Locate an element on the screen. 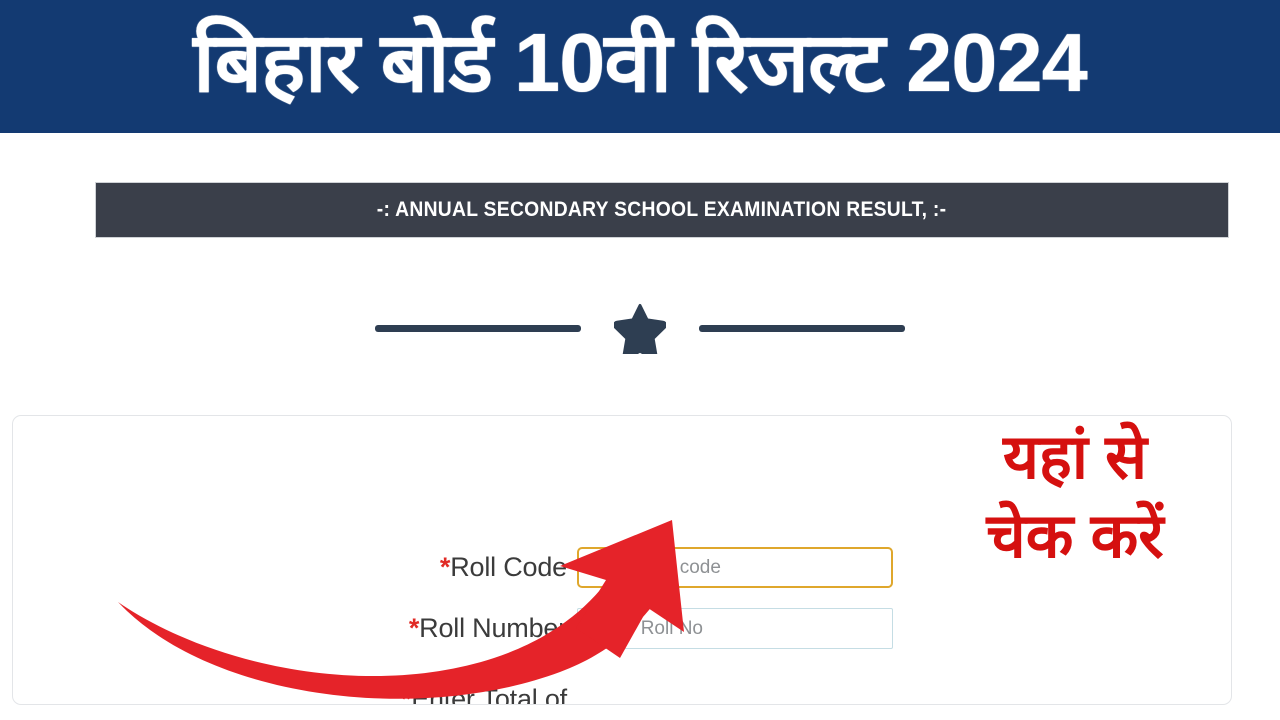  divider-rule-right is located at coordinates (802, 328).